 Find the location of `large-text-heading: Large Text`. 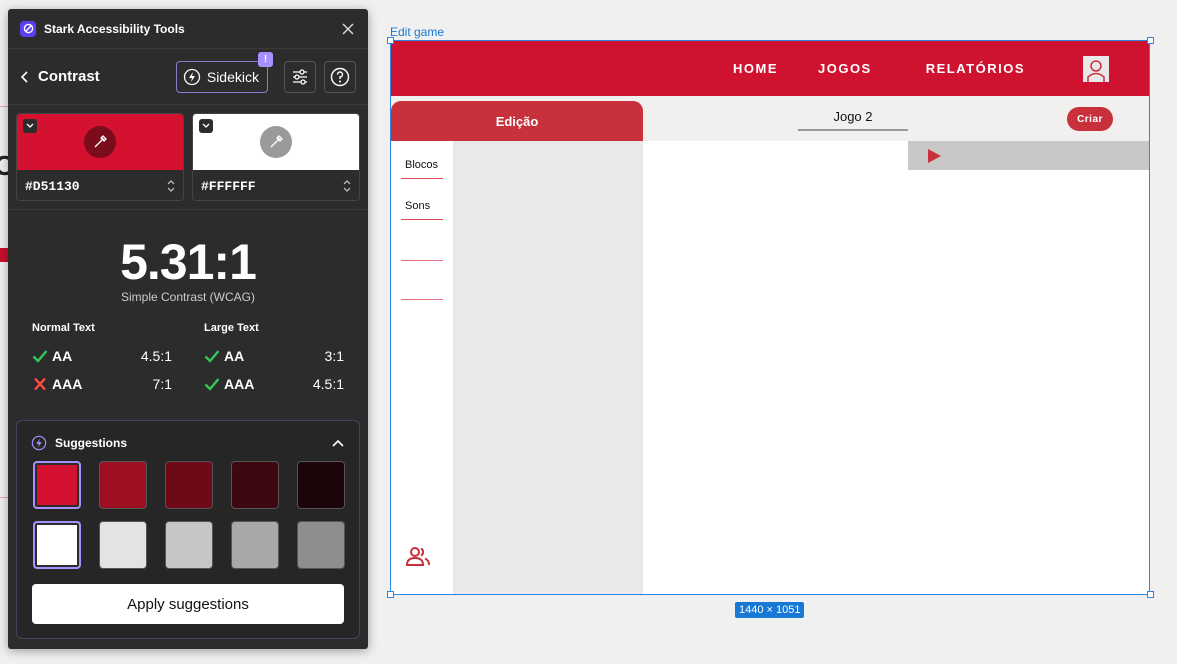

large-text-heading: Large Text is located at coordinates (231, 328).